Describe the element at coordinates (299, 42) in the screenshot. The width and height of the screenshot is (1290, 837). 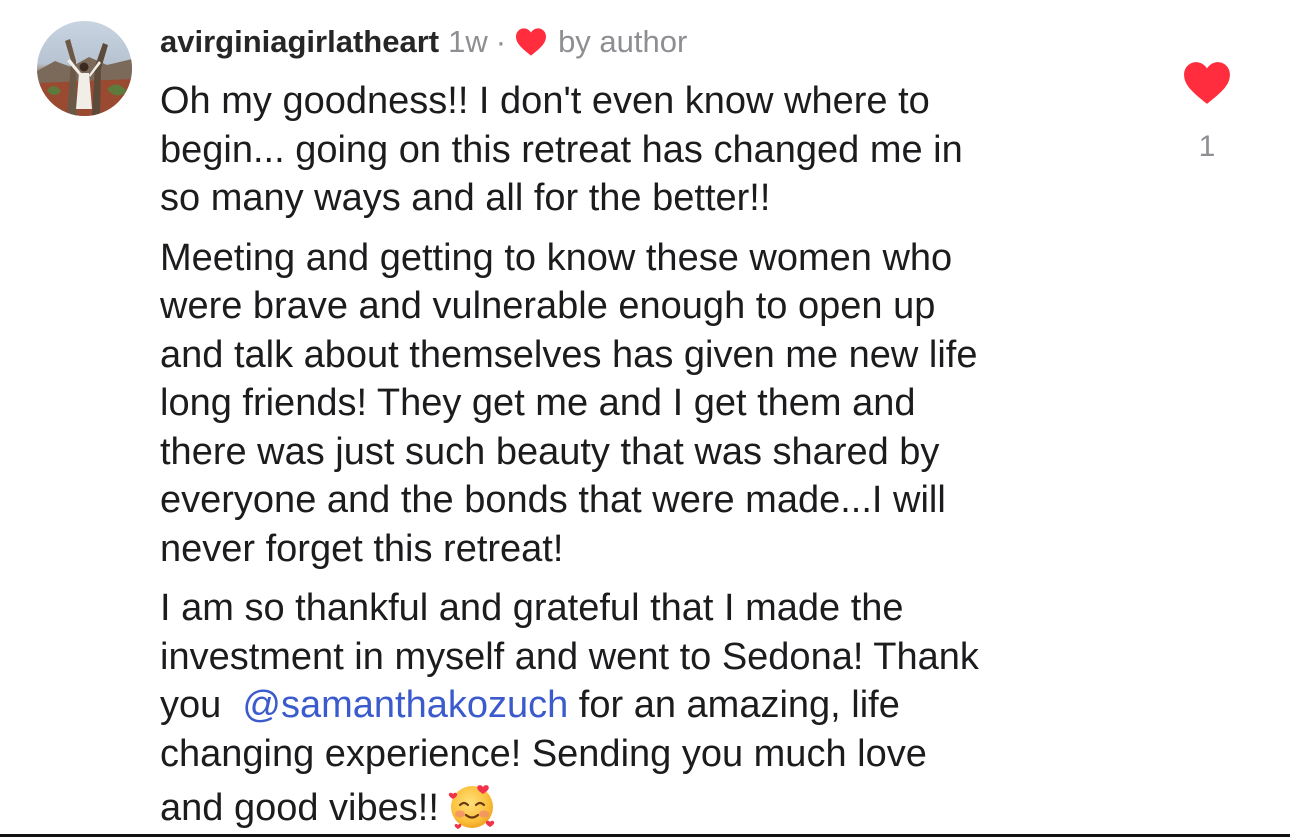
I see `username-link: avirginiagirlatheart` at that location.